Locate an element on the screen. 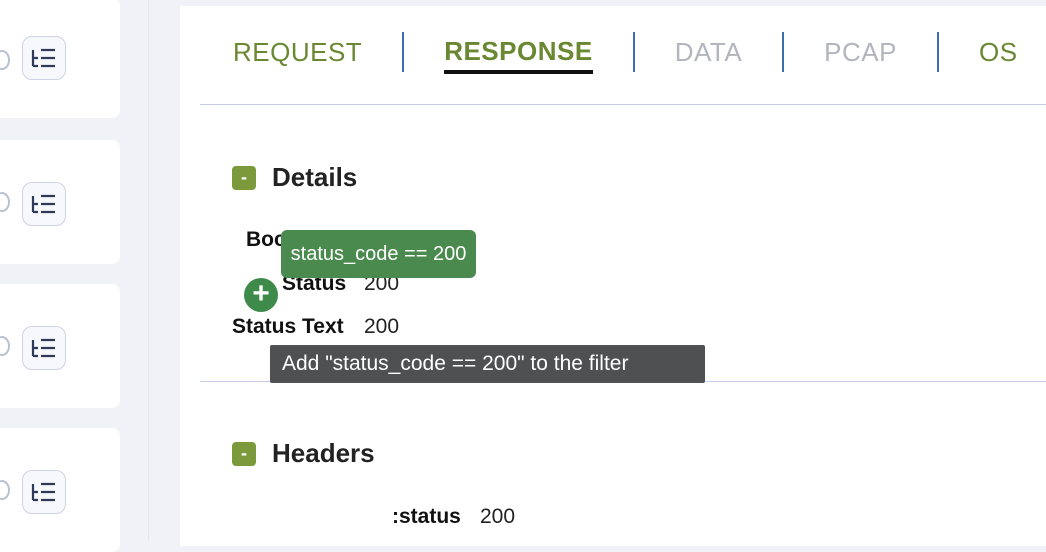 The width and height of the screenshot is (1046, 552). details-section-header: - Details is located at coordinates (294, 177).